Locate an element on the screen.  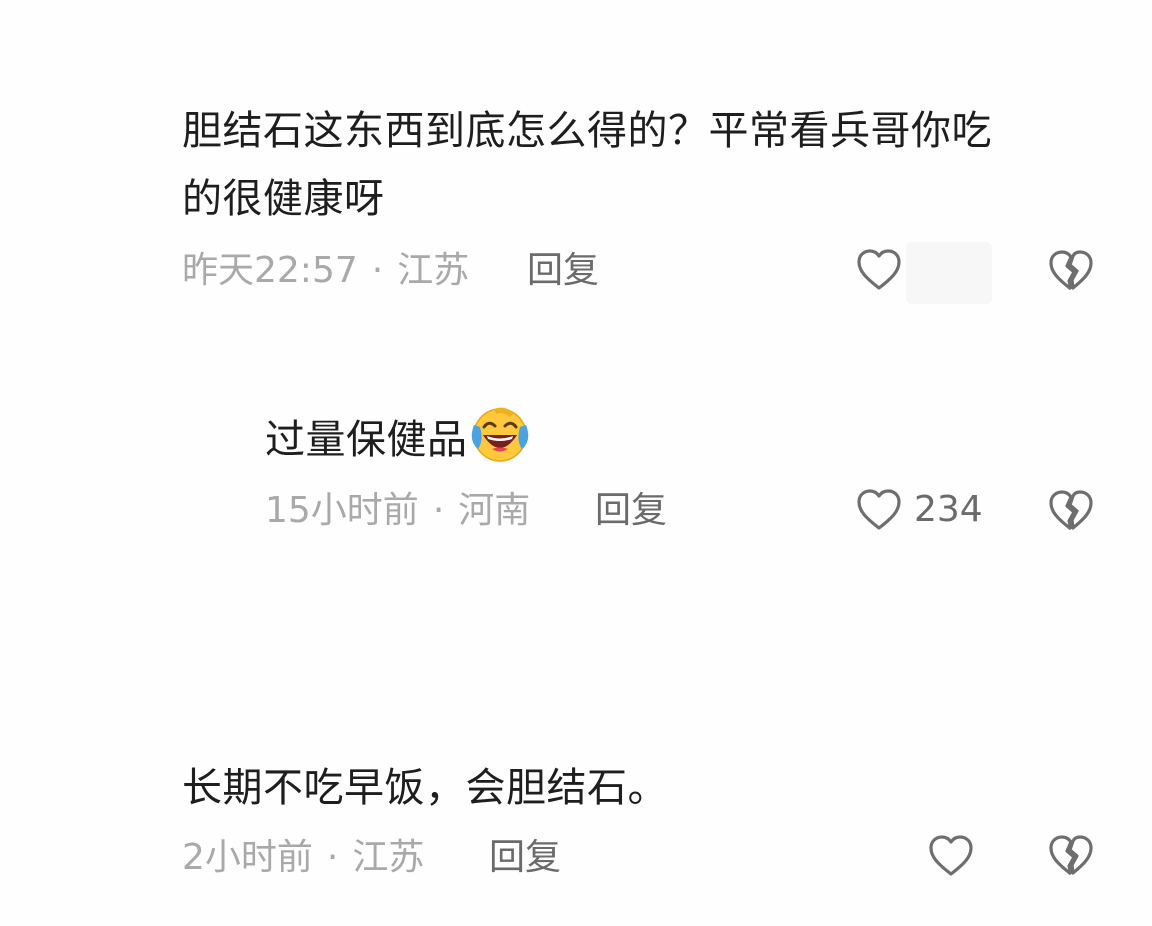
comment-text-line: 过量保健品 is located at coordinates (366, 440).